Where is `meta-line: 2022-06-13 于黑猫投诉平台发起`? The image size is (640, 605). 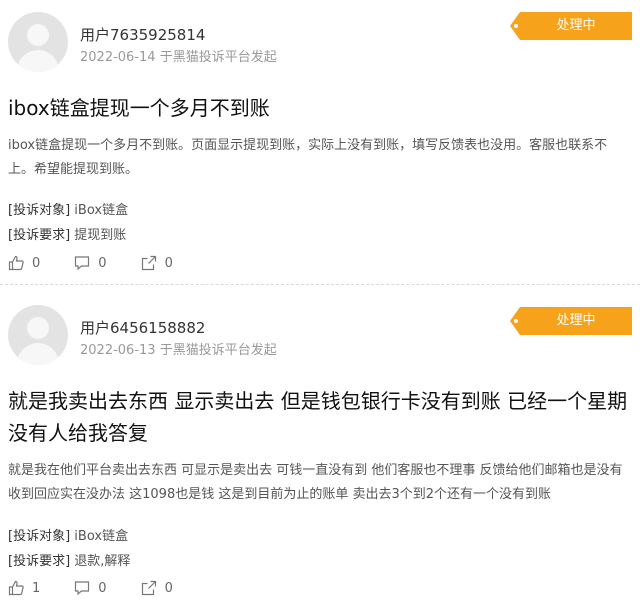 meta-line: 2022-06-13 于黑猫投诉平台发起 is located at coordinates (178, 348).